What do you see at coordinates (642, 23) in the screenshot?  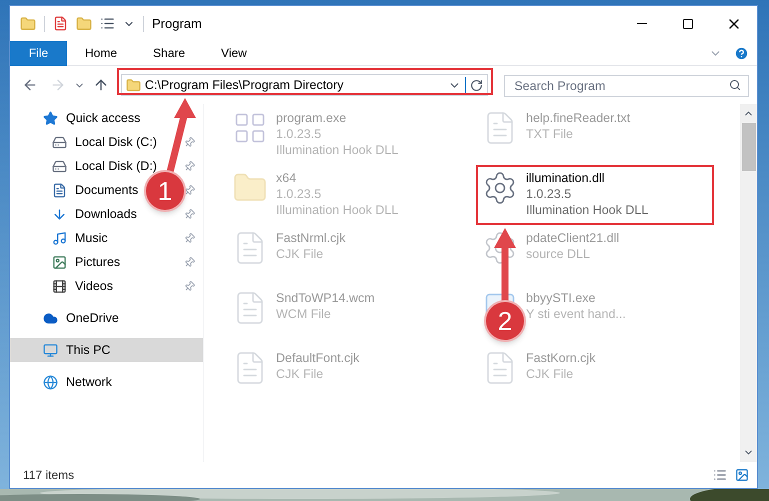 I see `minimize-icon` at bounding box center [642, 23].